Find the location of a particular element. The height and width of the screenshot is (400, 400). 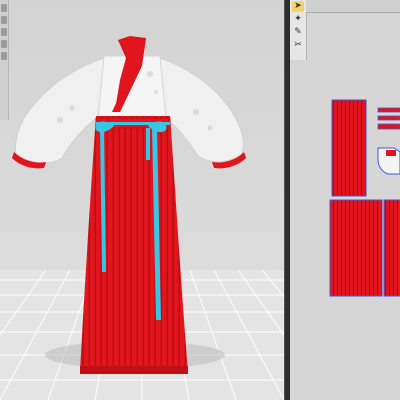

pattern-piece-collar-small is located at coordinates (391, 153).